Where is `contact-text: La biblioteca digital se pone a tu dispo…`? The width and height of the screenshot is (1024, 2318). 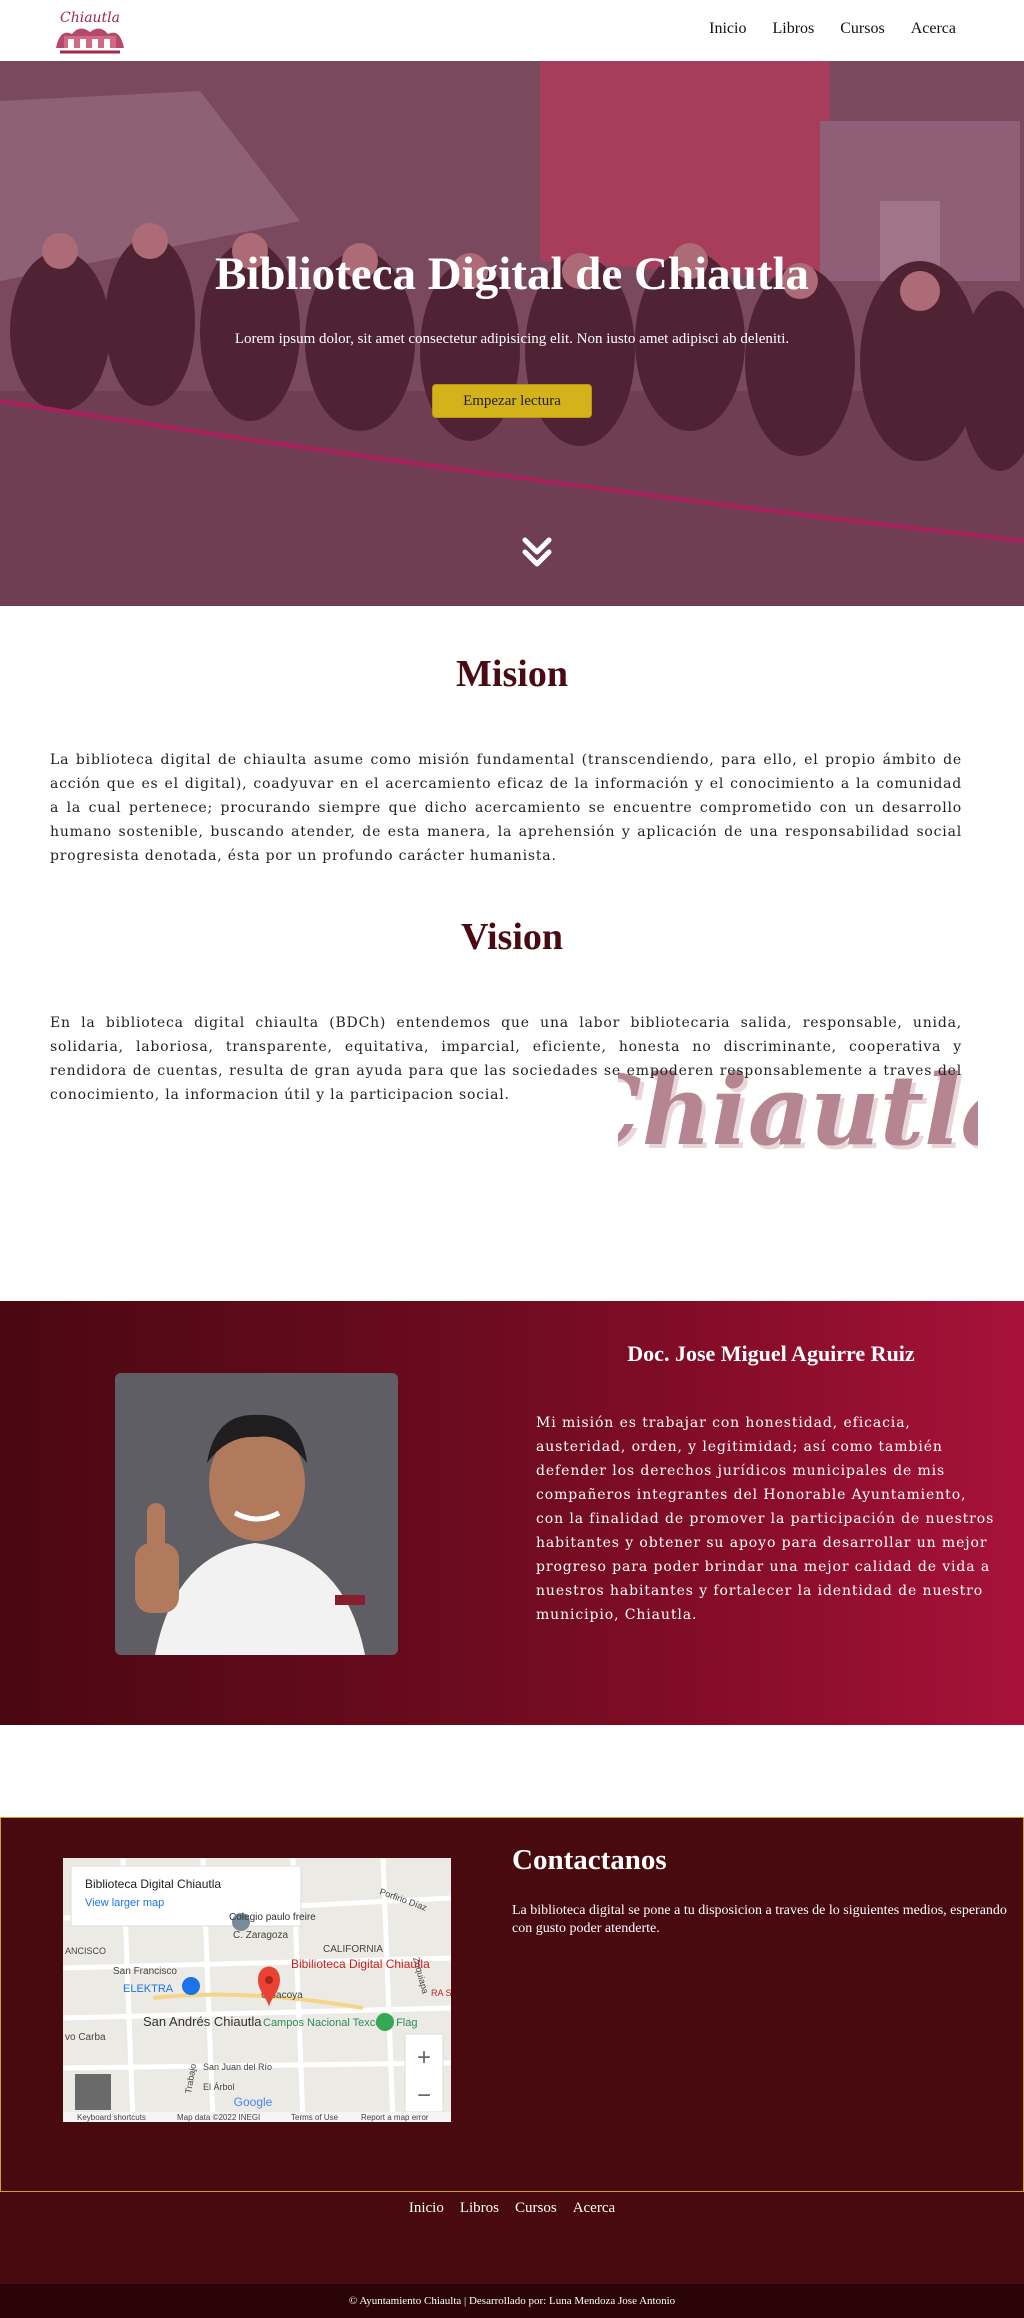 contact-text: La biblioteca digital se pone a tu dispo… is located at coordinates (759, 1919).